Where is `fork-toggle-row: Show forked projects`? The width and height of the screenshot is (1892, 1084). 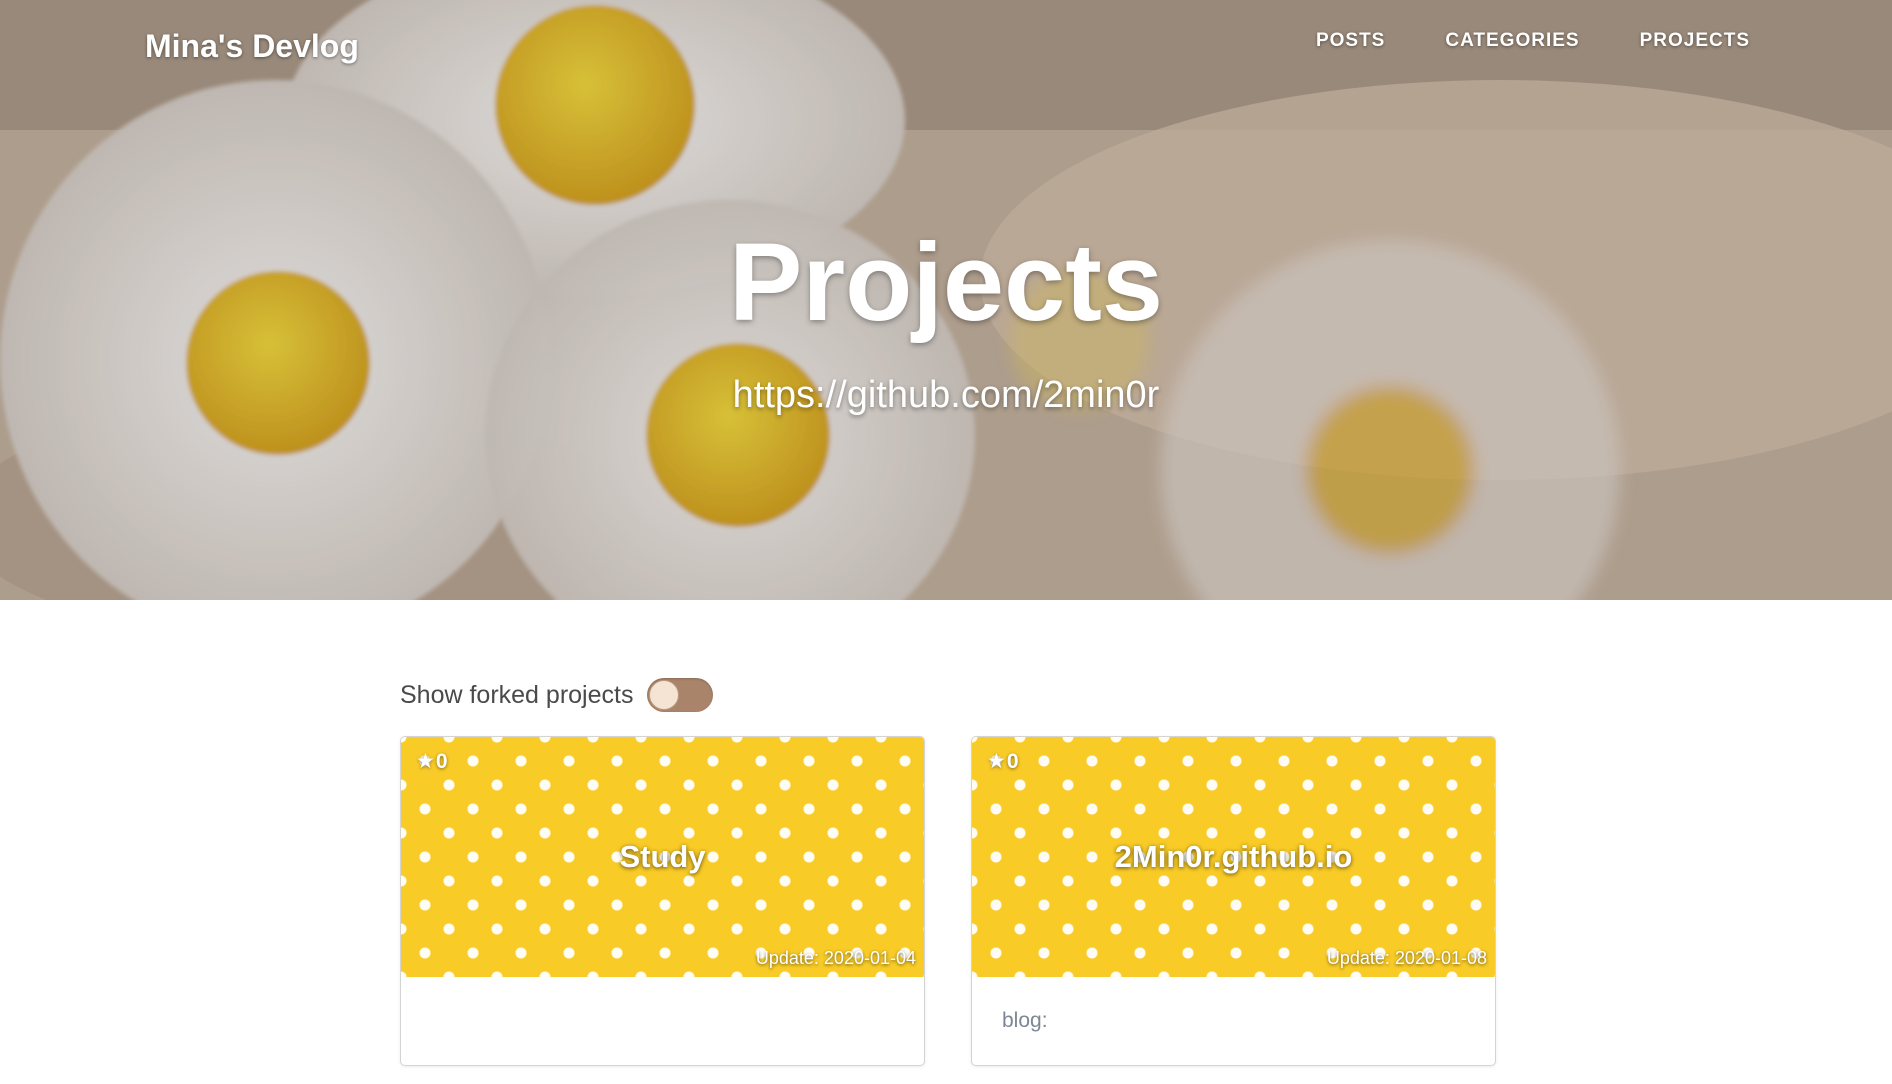
fork-toggle-row: Show forked projects is located at coordinates (948, 695).